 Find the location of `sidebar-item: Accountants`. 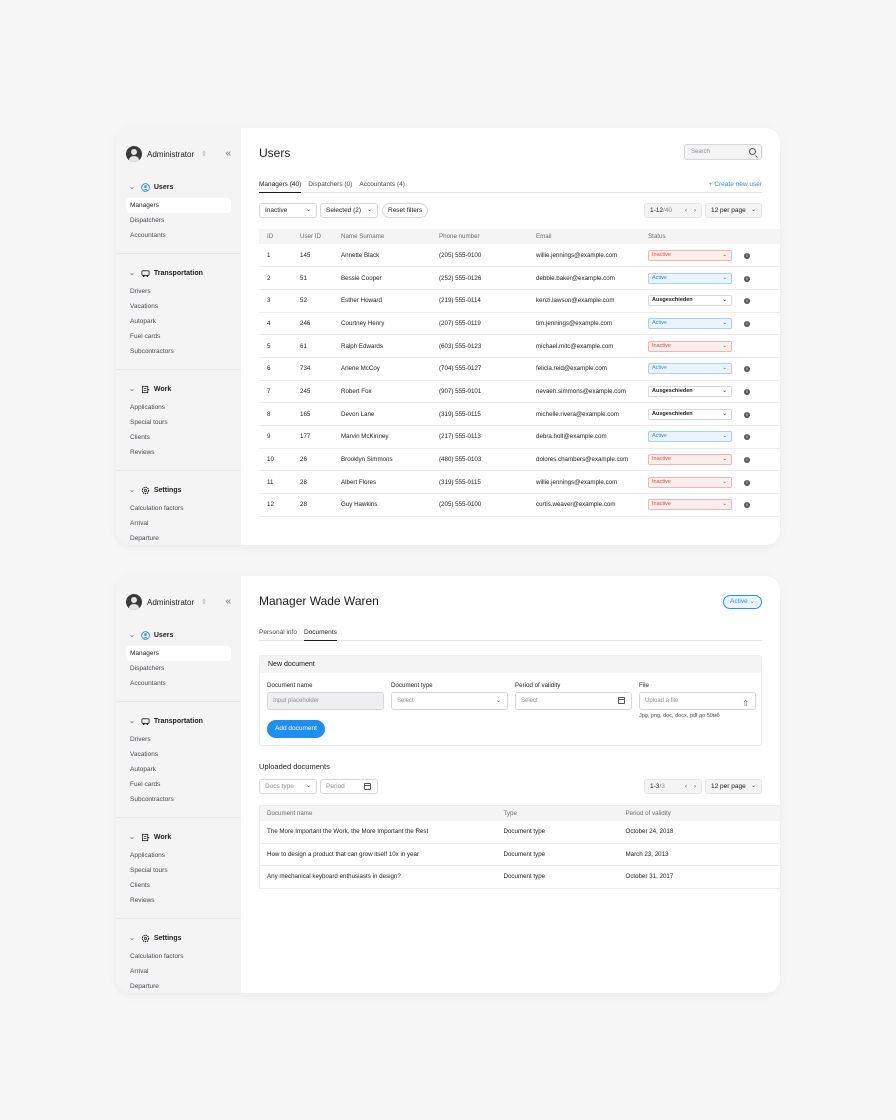

sidebar-item: Accountants is located at coordinates (178, 683).